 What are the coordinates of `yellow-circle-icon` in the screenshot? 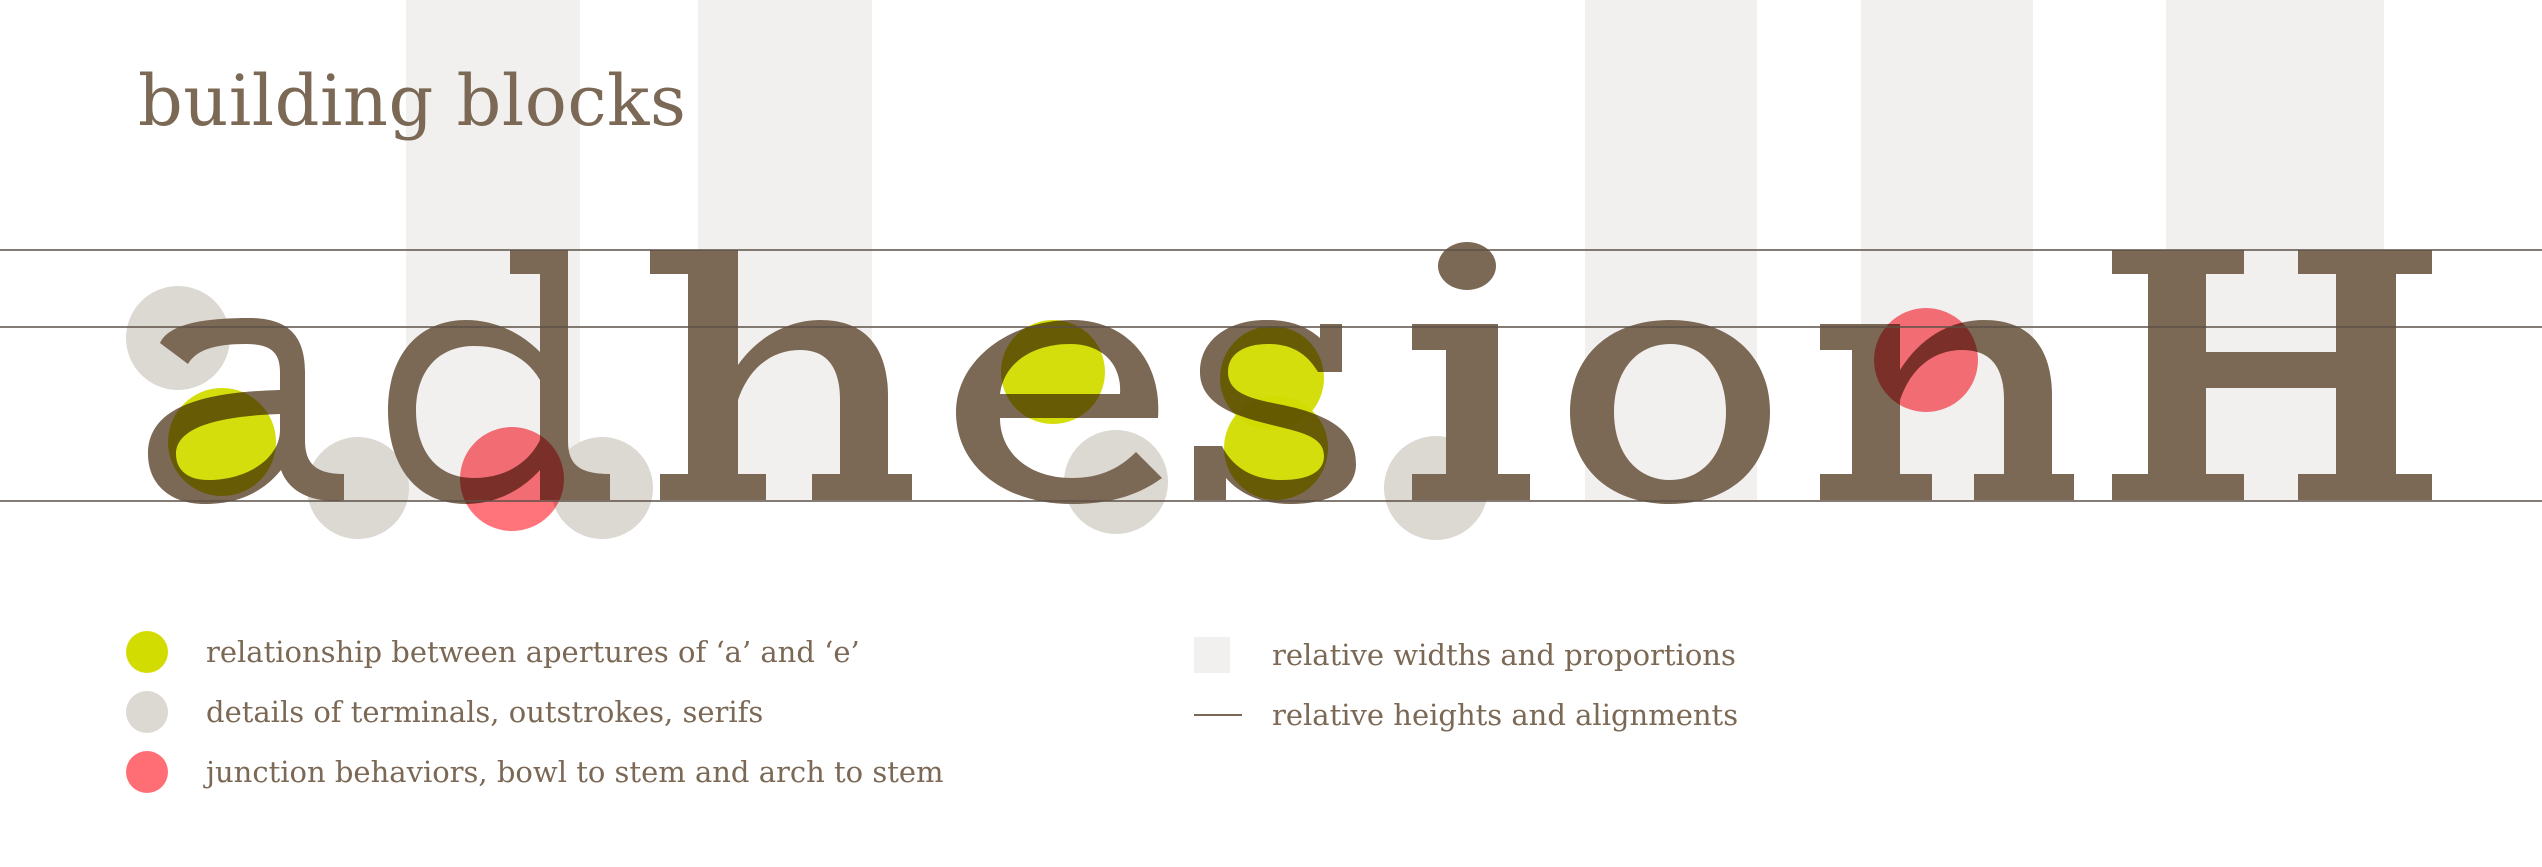 It's located at (147, 652).